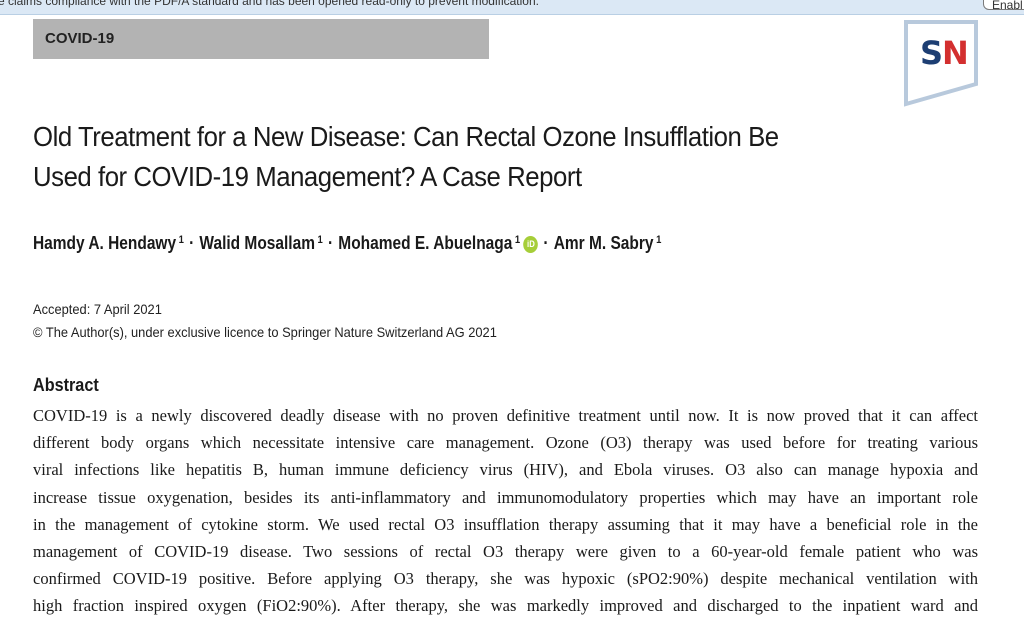  I want to click on category-label: COVID-19, so click(80, 38).